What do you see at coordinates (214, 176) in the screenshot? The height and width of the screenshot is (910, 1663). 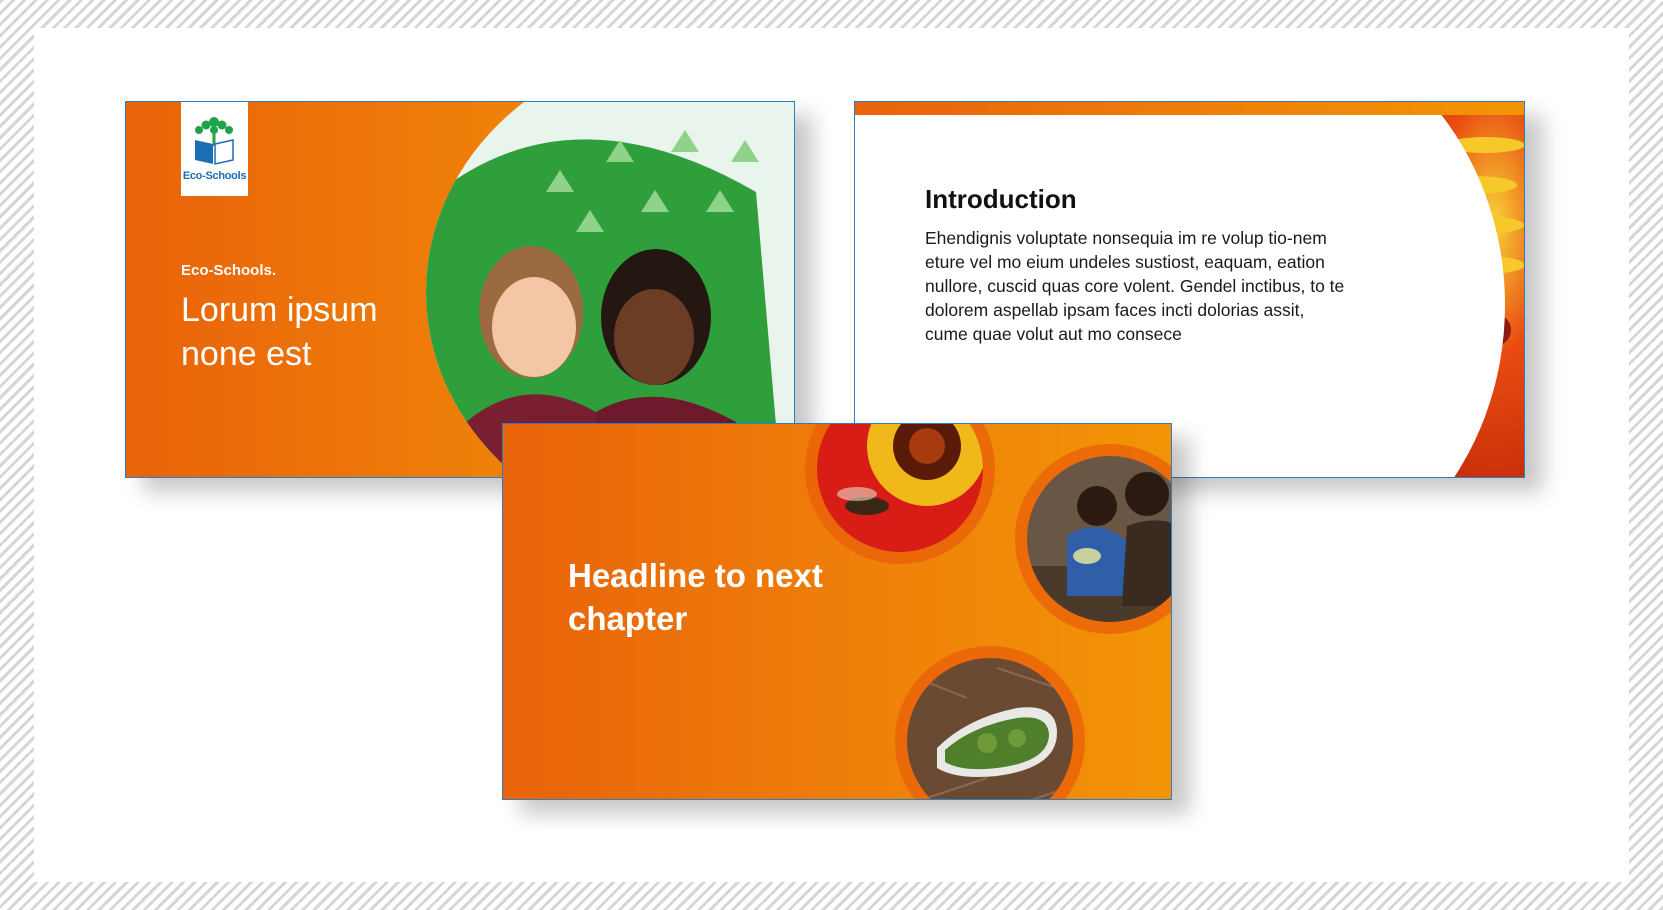 I see `logo-label: Eco-Schools` at bounding box center [214, 176].